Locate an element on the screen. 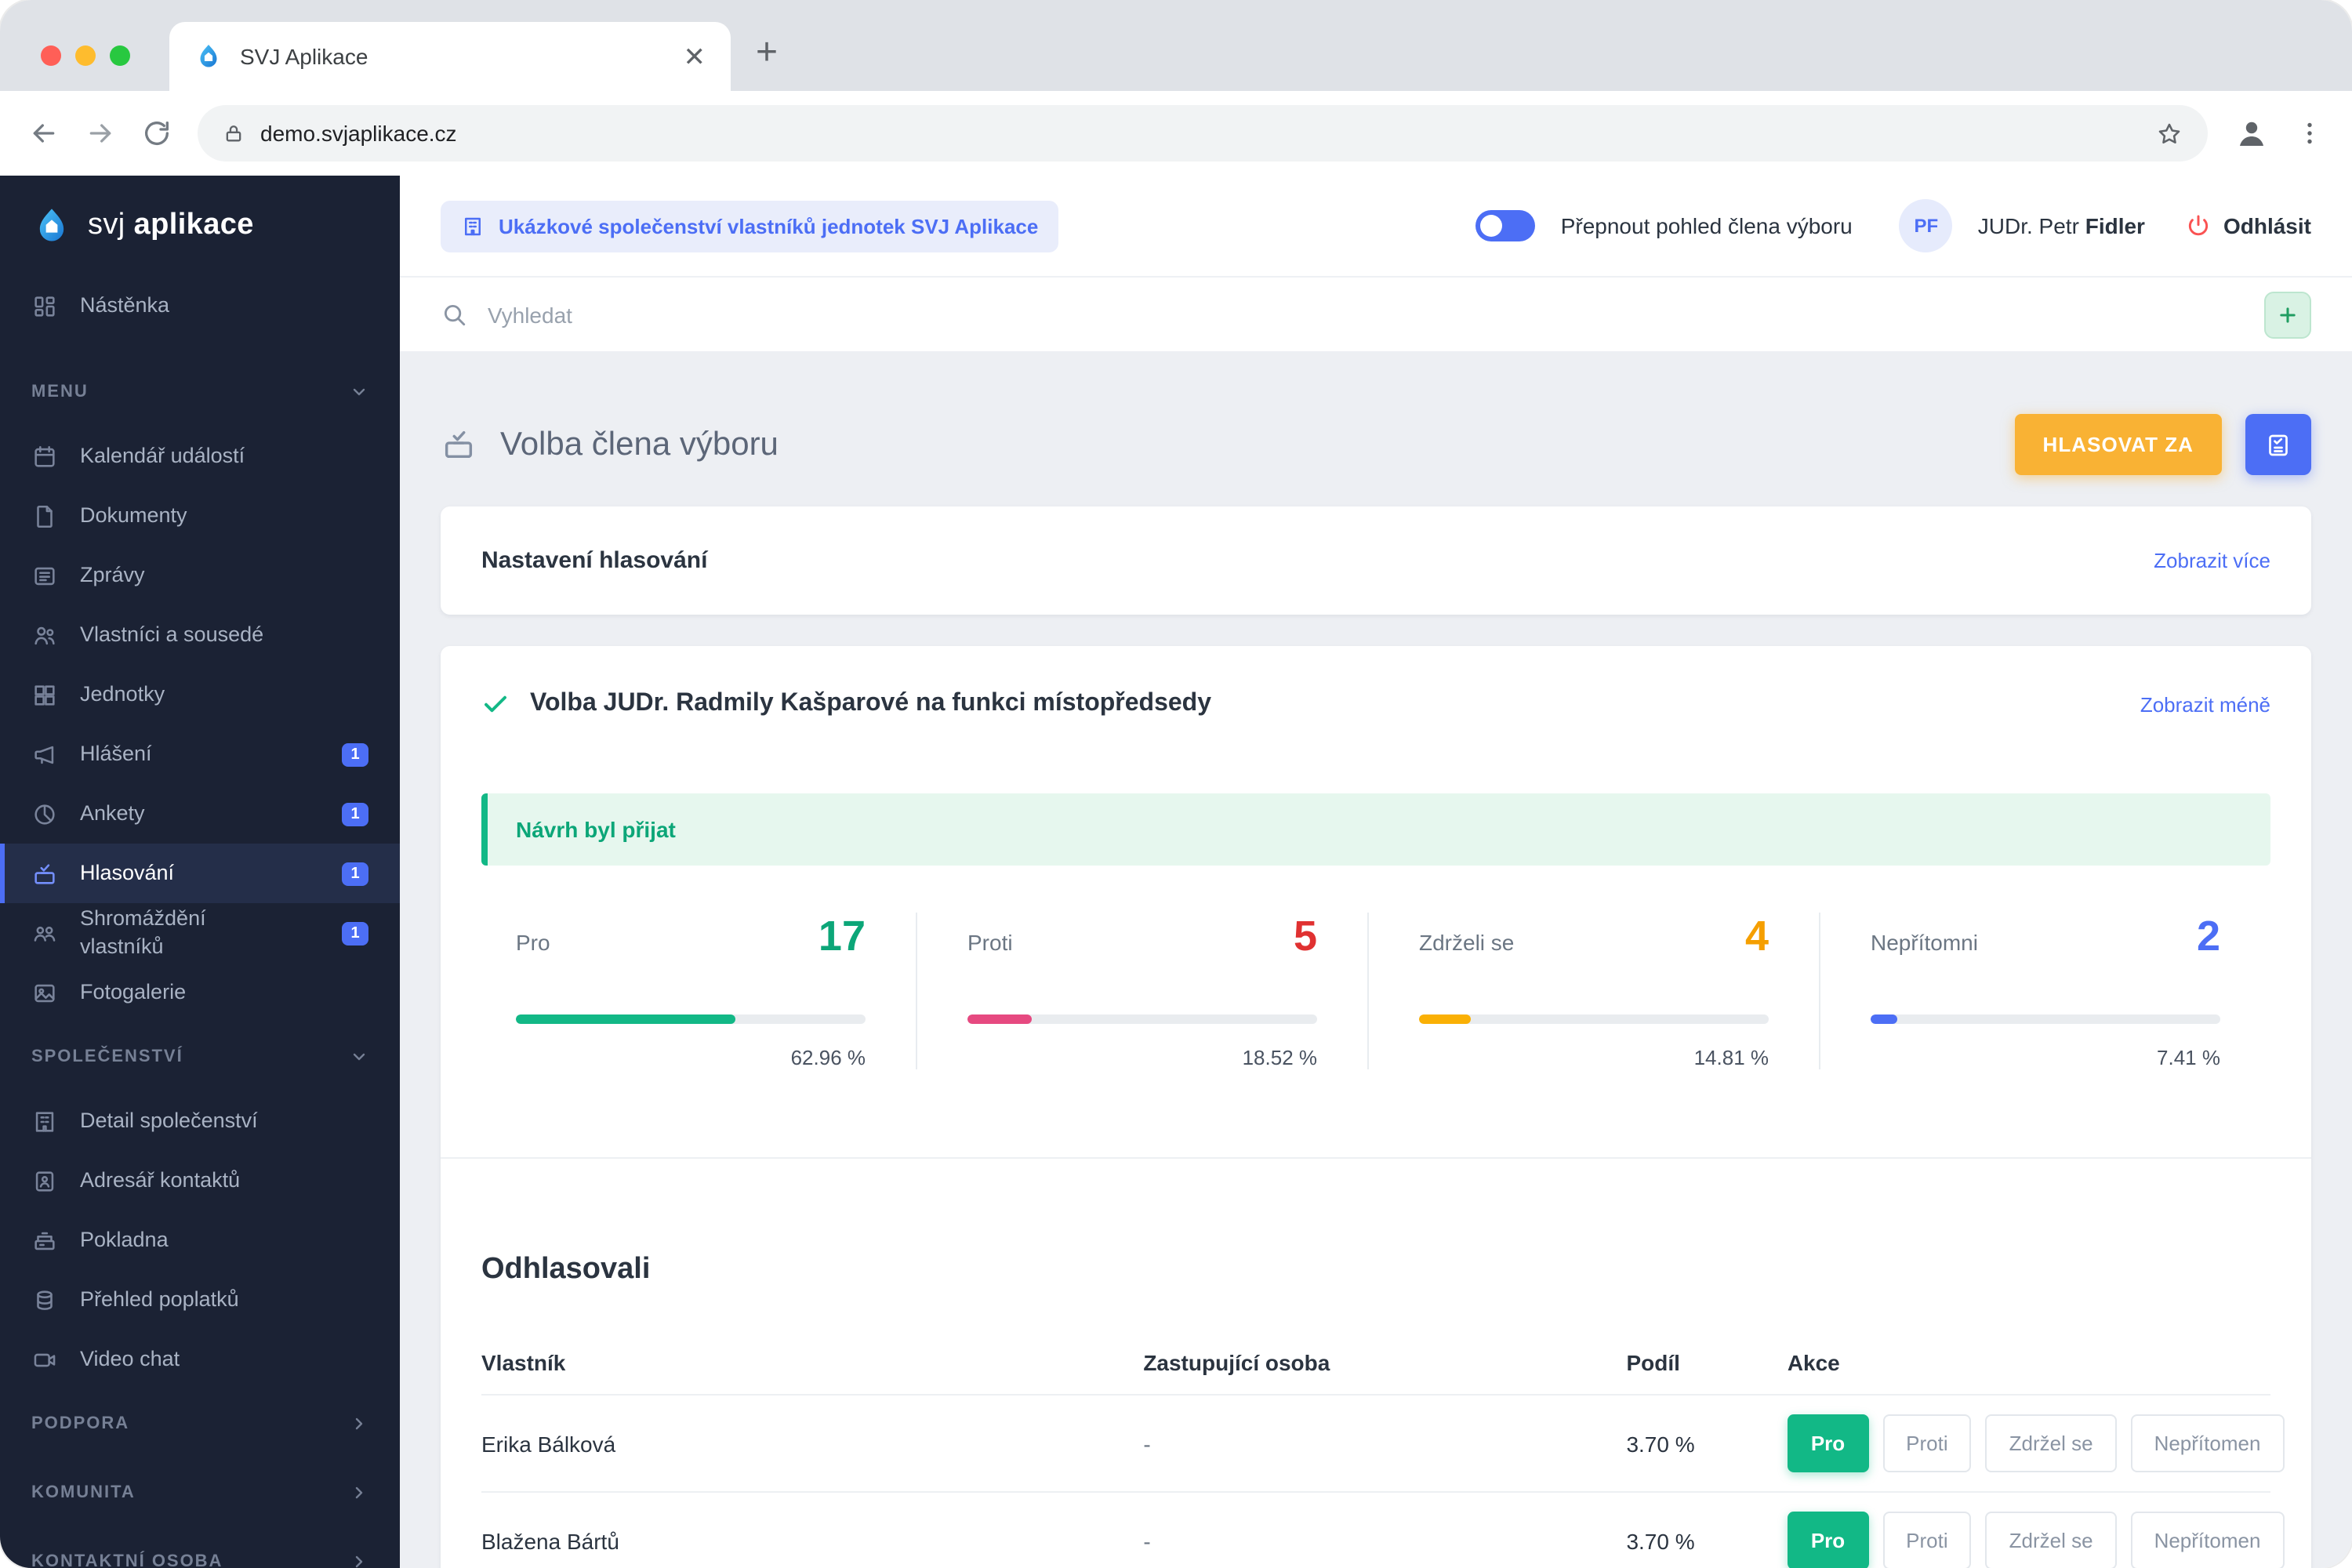 This screenshot has width=2352, height=1568. vote-for-button: HLASOVAT ZA is located at coordinates (2118, 444).